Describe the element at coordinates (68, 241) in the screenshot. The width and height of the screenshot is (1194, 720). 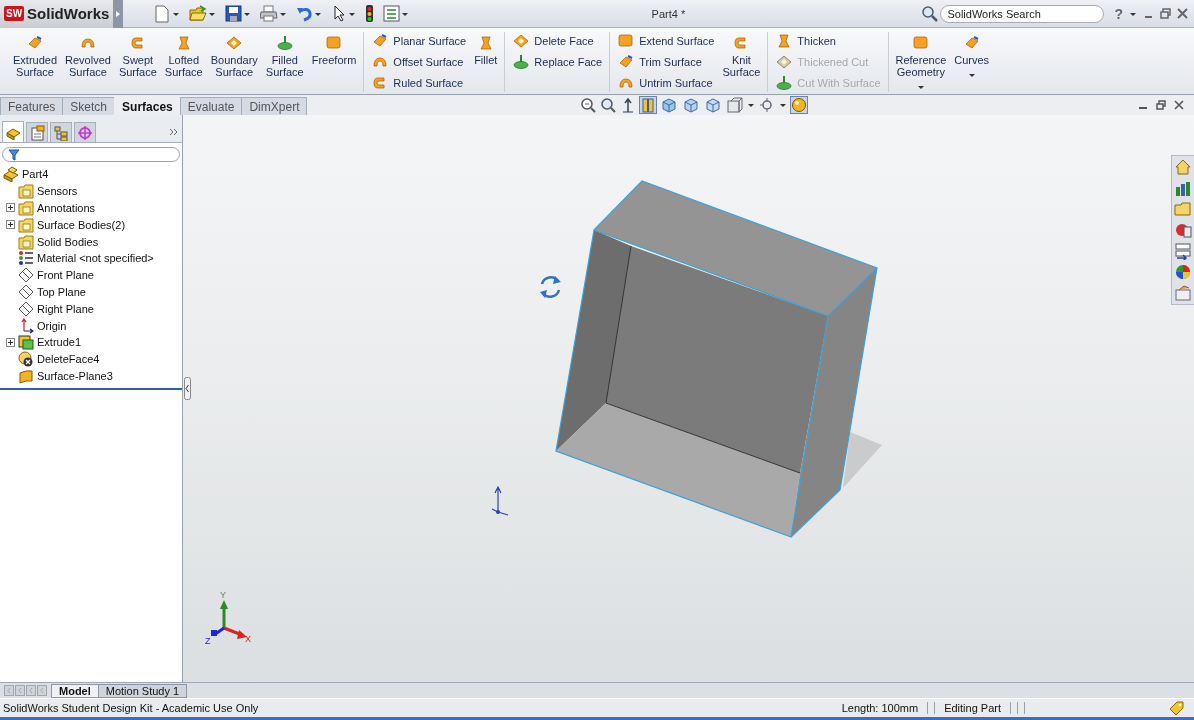
I see `tree-item: Solid Bodies` at that location.